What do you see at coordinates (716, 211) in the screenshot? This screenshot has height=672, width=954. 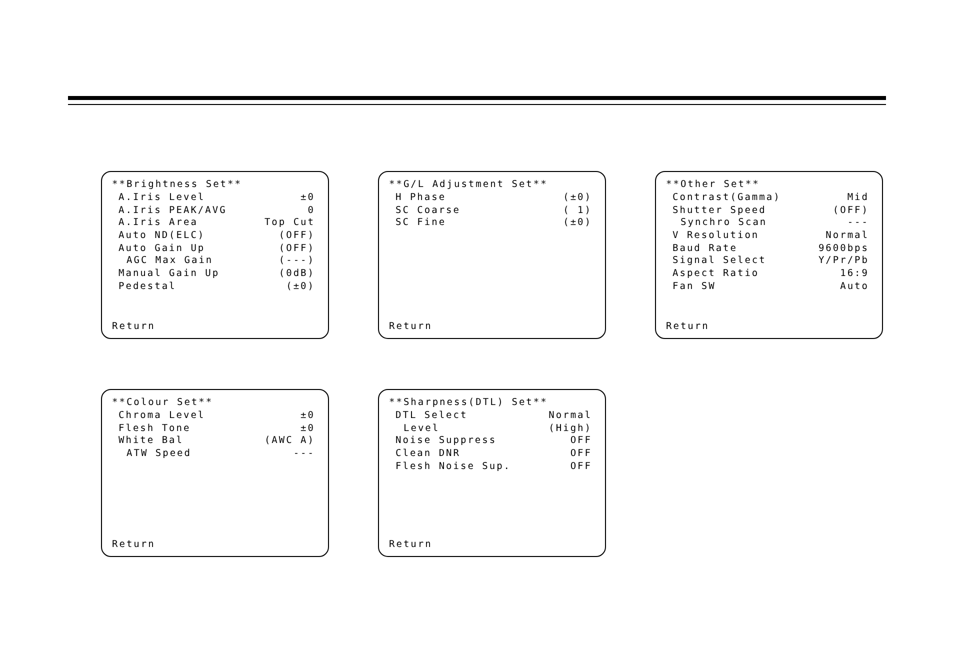 I see `setting-label: Shutter Speed` at bounding box center [716, 211].